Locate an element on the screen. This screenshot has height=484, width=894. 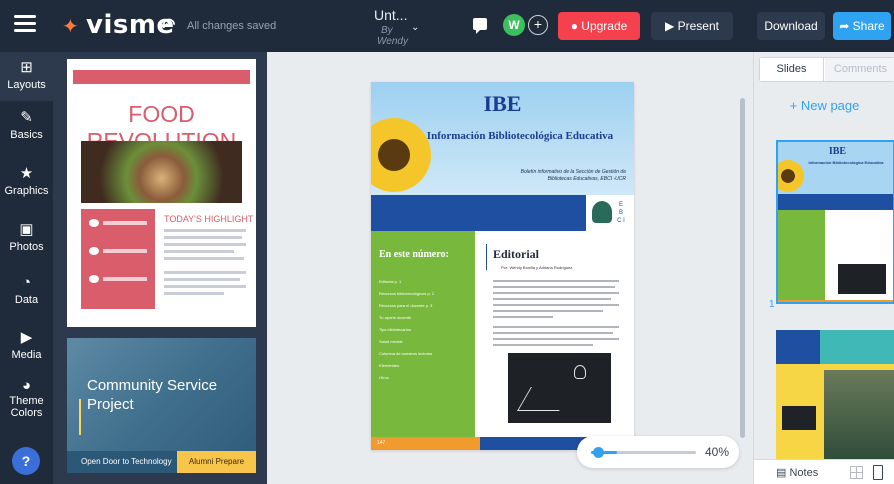
slides-tabs: Slides Comments is located at coordinates (826, 69).